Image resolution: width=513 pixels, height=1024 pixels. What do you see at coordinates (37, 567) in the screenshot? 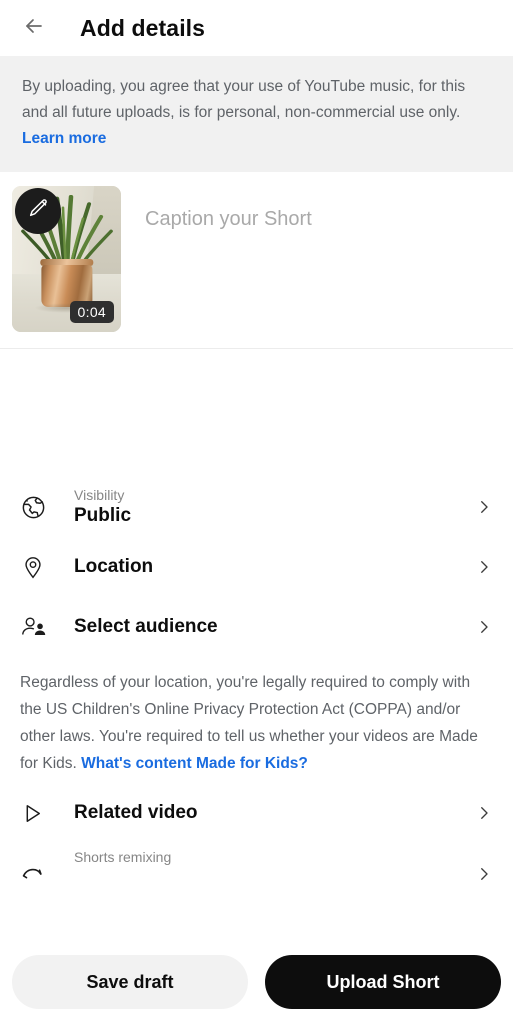
I see `location-pin-icon` at bounding box center [37, 567].